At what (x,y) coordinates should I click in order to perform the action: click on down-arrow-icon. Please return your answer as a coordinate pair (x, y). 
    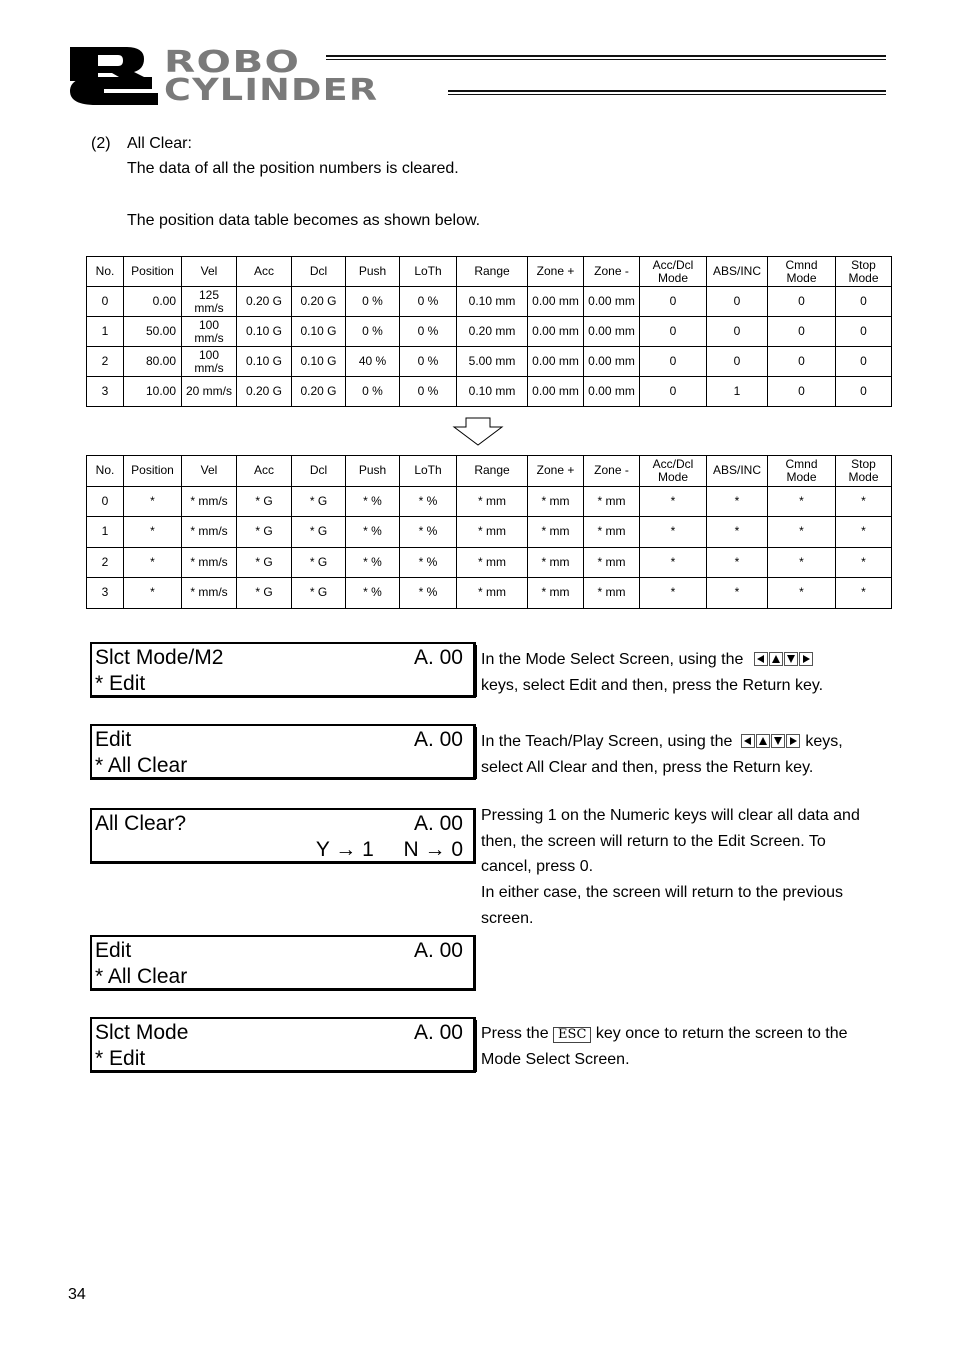
    Looking at the image, I should click on (478, 431).